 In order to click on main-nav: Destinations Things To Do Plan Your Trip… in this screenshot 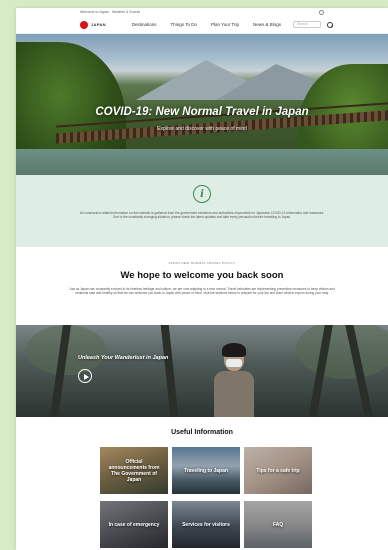, I will do `click(206, 24)`.